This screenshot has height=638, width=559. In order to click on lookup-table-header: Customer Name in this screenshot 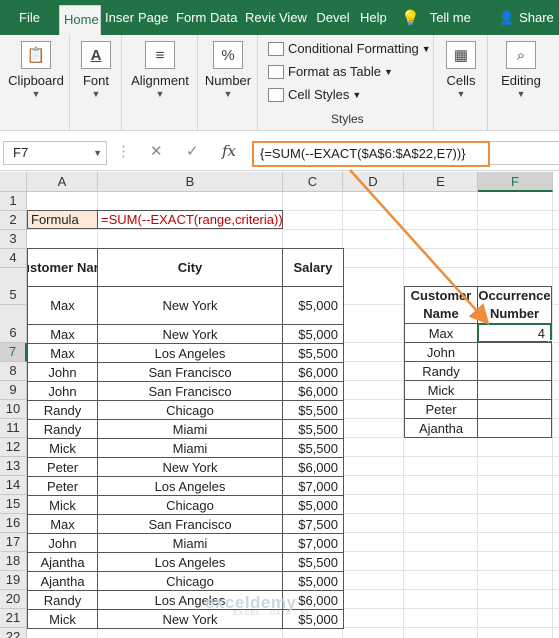, I will do `click(441, 305)`.